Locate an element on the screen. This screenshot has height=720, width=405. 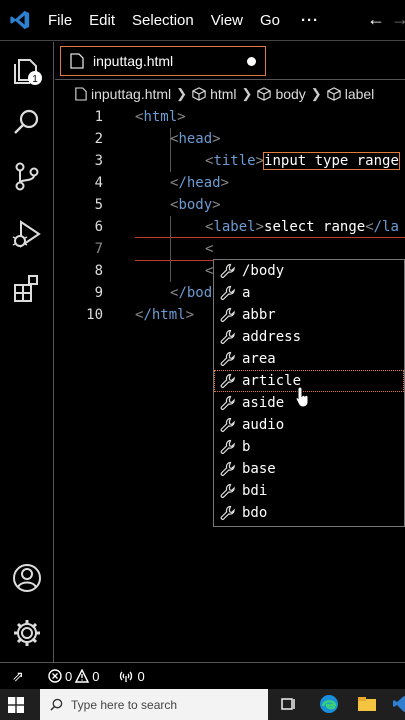
breadcrumb-label: label is located at coordinates (350, 94).